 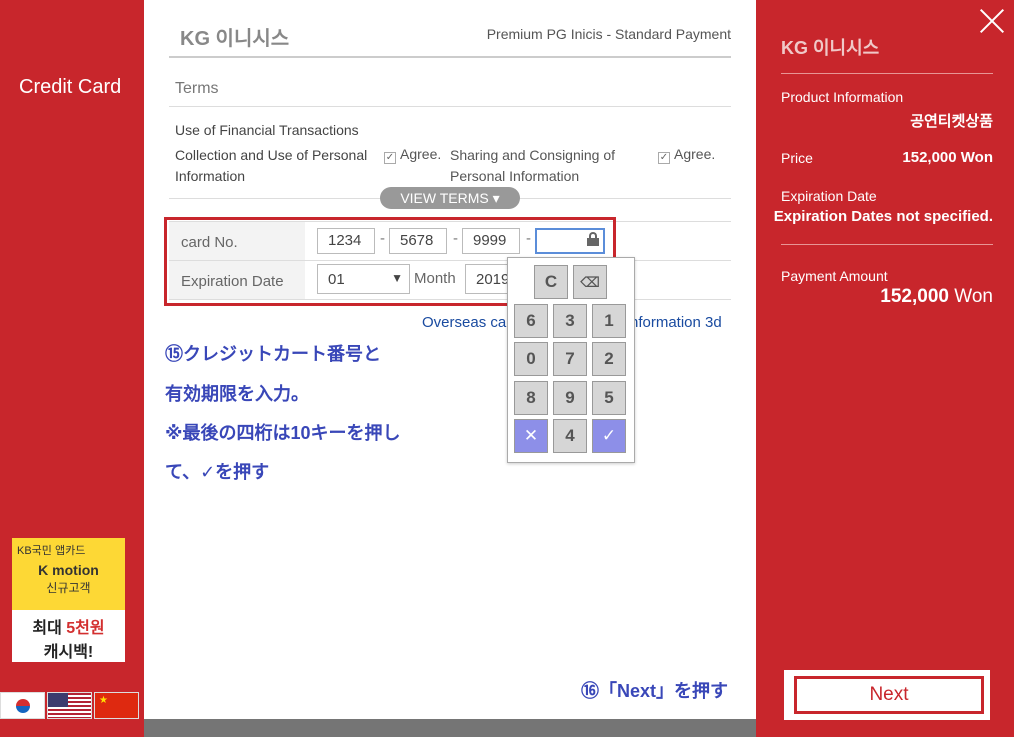 I want to click on bottom-bar, so click(x=450, y=728).